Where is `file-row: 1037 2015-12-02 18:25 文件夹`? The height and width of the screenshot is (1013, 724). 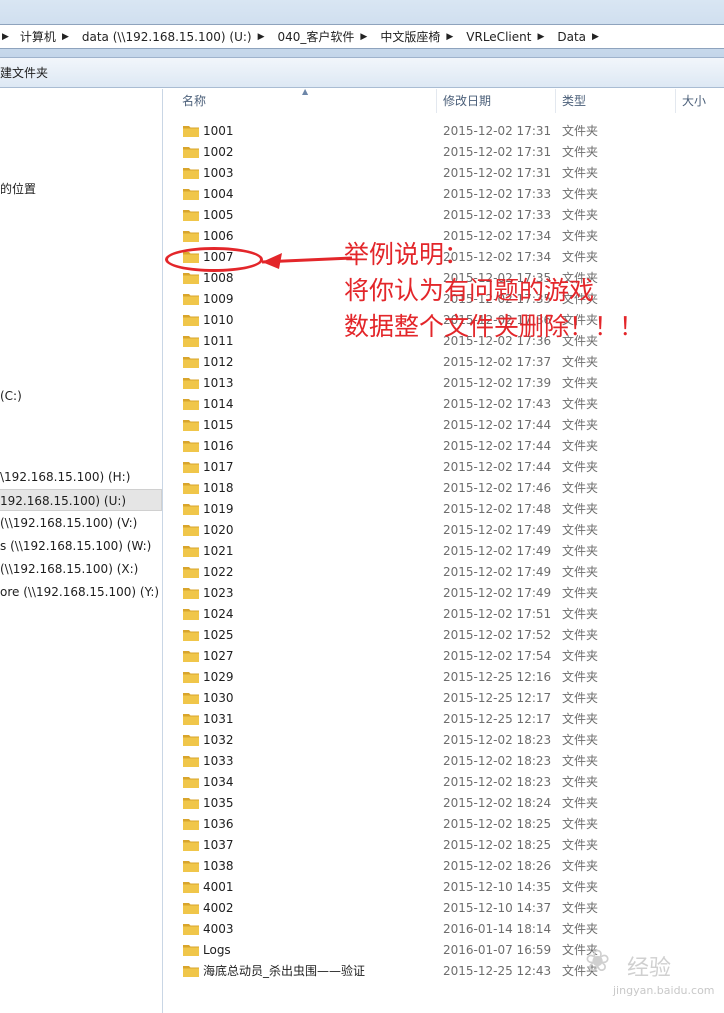 file-row: 1037 2015-12-02 18:25 文件夹 is located at coordinates (444, 845).